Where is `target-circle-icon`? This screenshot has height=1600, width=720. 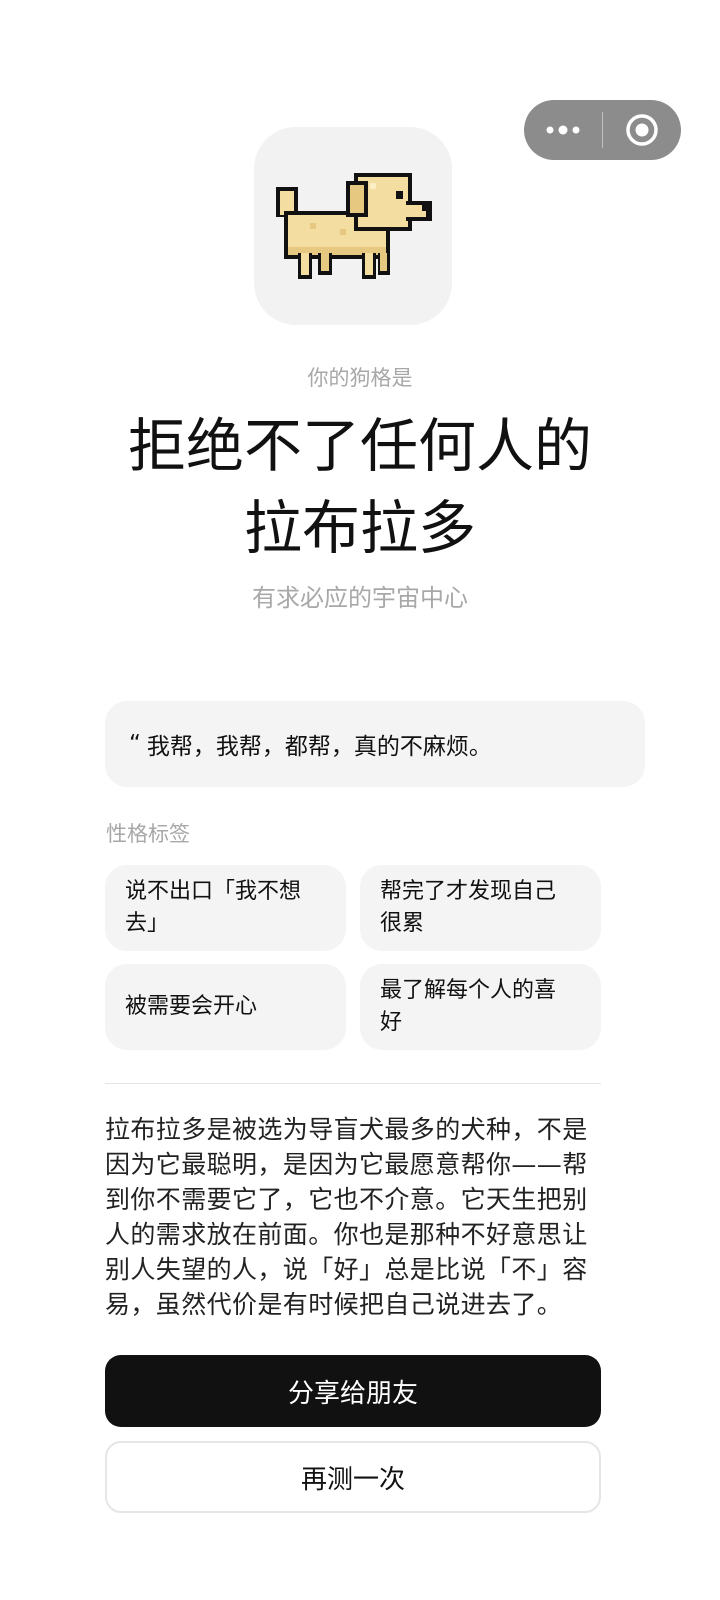
target-circle-icon is located at coordinates (642, 130).